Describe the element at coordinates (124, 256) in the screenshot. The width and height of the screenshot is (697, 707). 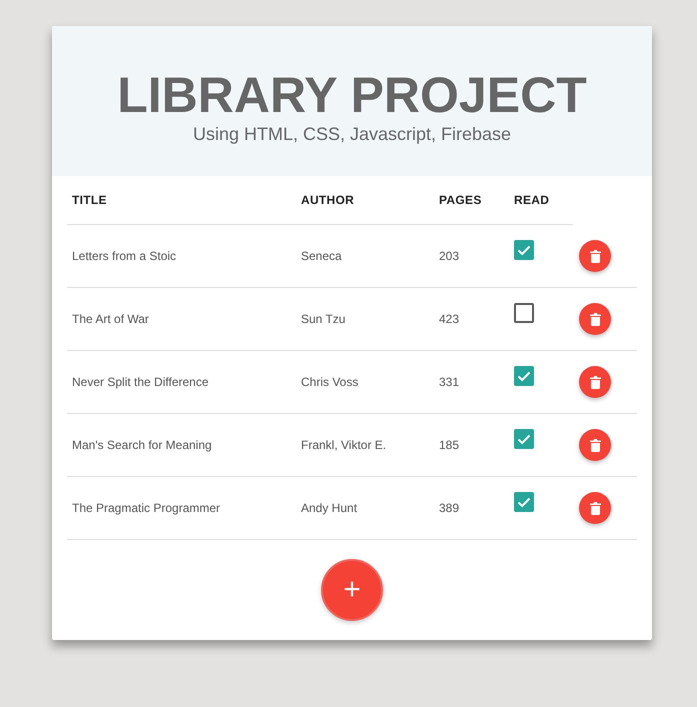
I see `table-cell-text: Letters from a Stoic` at that location.